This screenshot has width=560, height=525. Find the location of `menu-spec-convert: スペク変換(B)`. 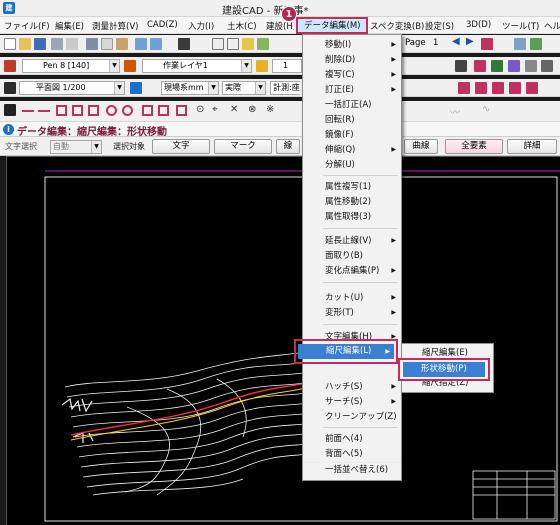

menu-spec-convert: スペク変換(B) is located at coordinates (397, 26).